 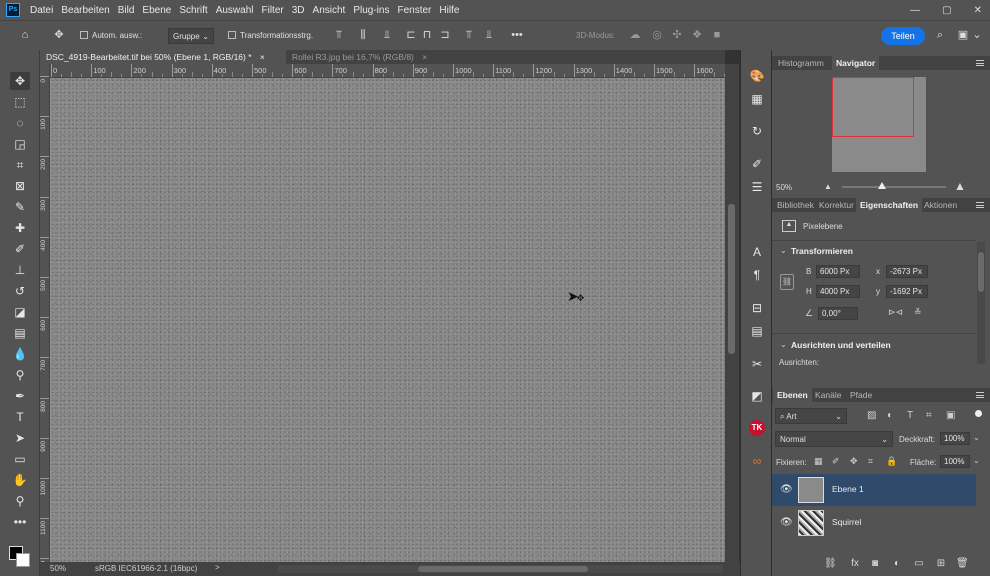 What do you see at coordinates (657, 35) in the screenshot?
I see `3d-roll-icon: ◎` at bounding box center [657, 35].